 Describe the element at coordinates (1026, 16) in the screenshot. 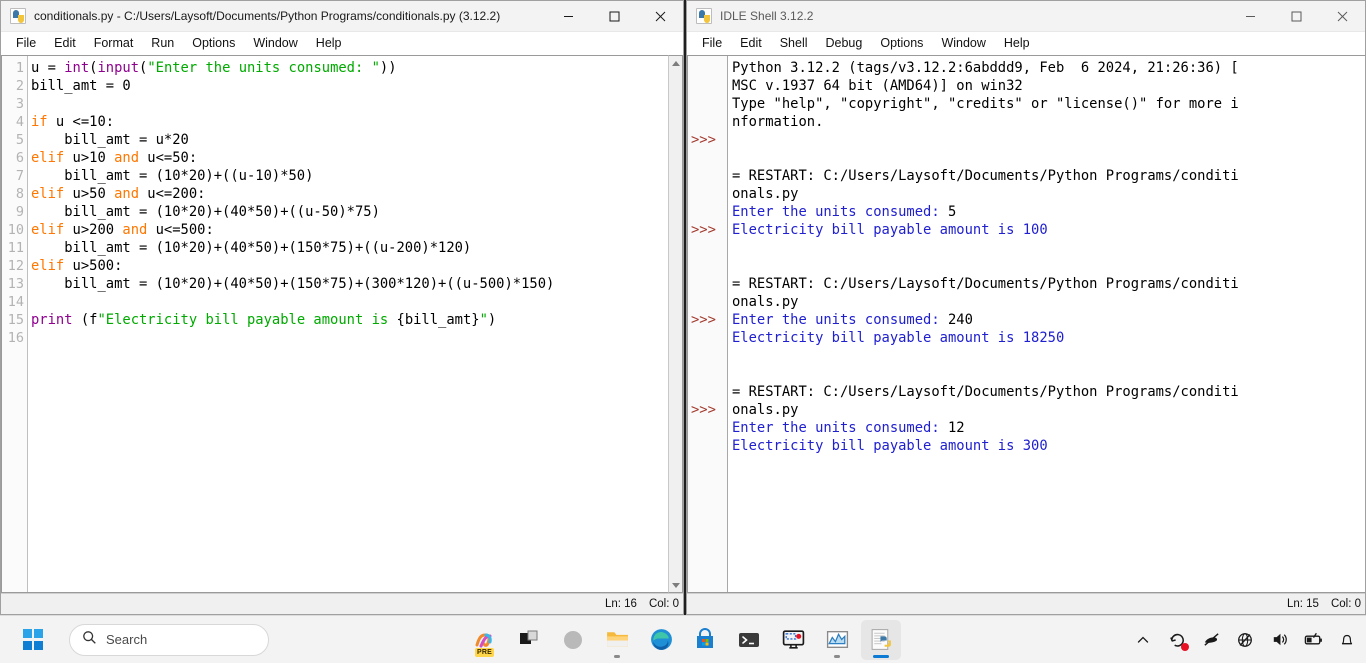

I see `shell-titlebar: IDLE Shell 3.12.2` at that location.